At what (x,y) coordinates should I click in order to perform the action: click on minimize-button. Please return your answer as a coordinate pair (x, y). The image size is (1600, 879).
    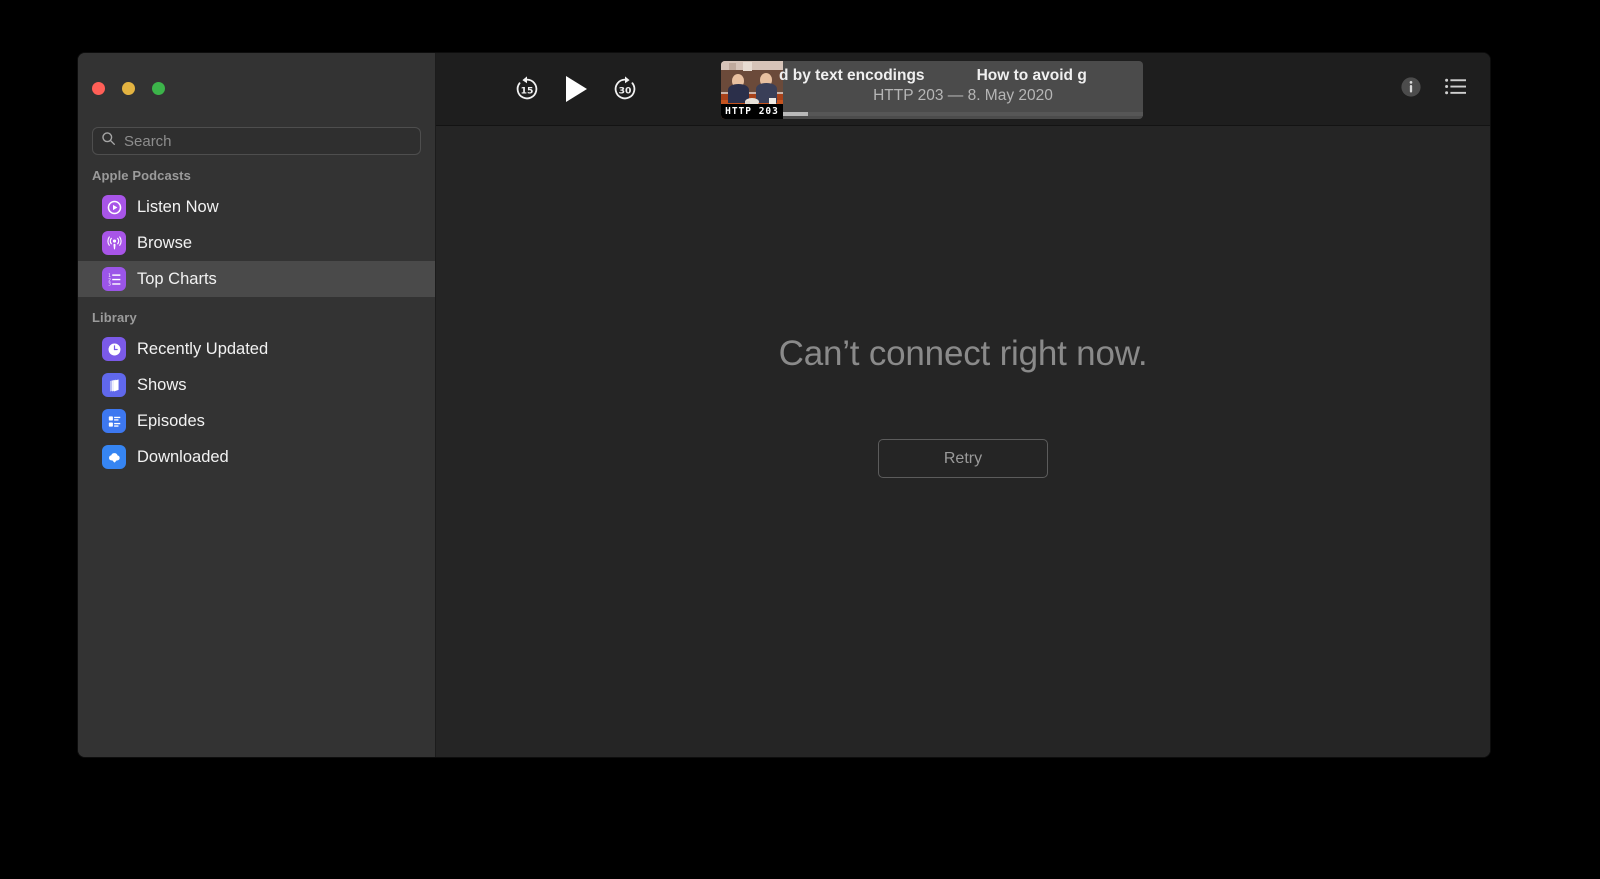
    Looking at the image, I should click on (128, 88).